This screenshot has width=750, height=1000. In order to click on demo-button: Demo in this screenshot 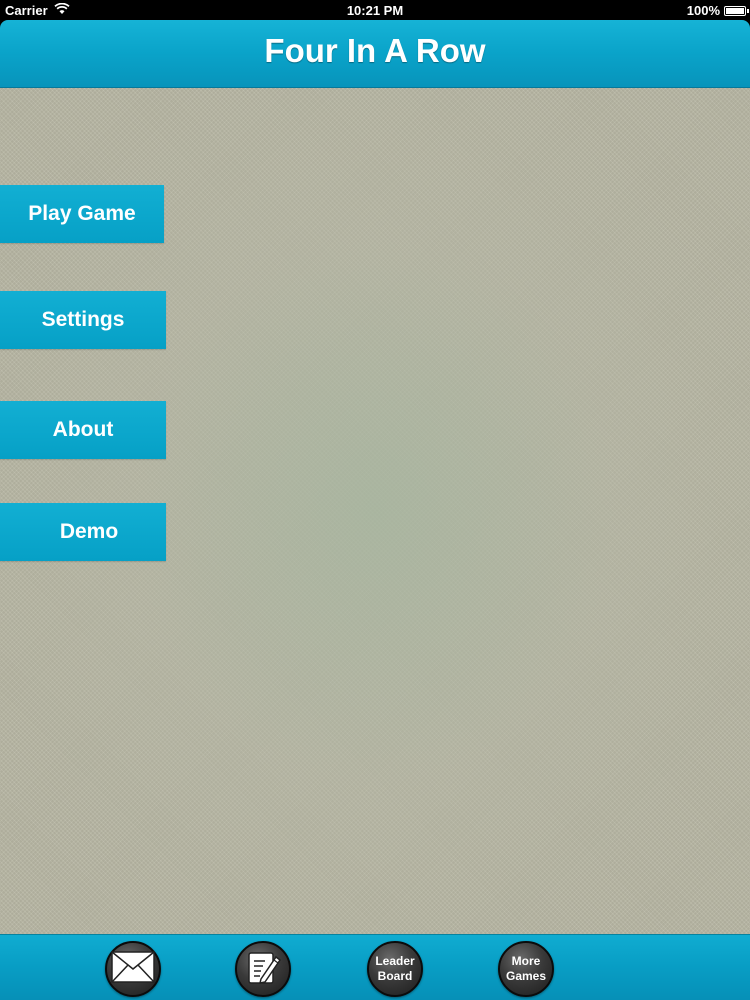, I will do `click(83, 532)`.